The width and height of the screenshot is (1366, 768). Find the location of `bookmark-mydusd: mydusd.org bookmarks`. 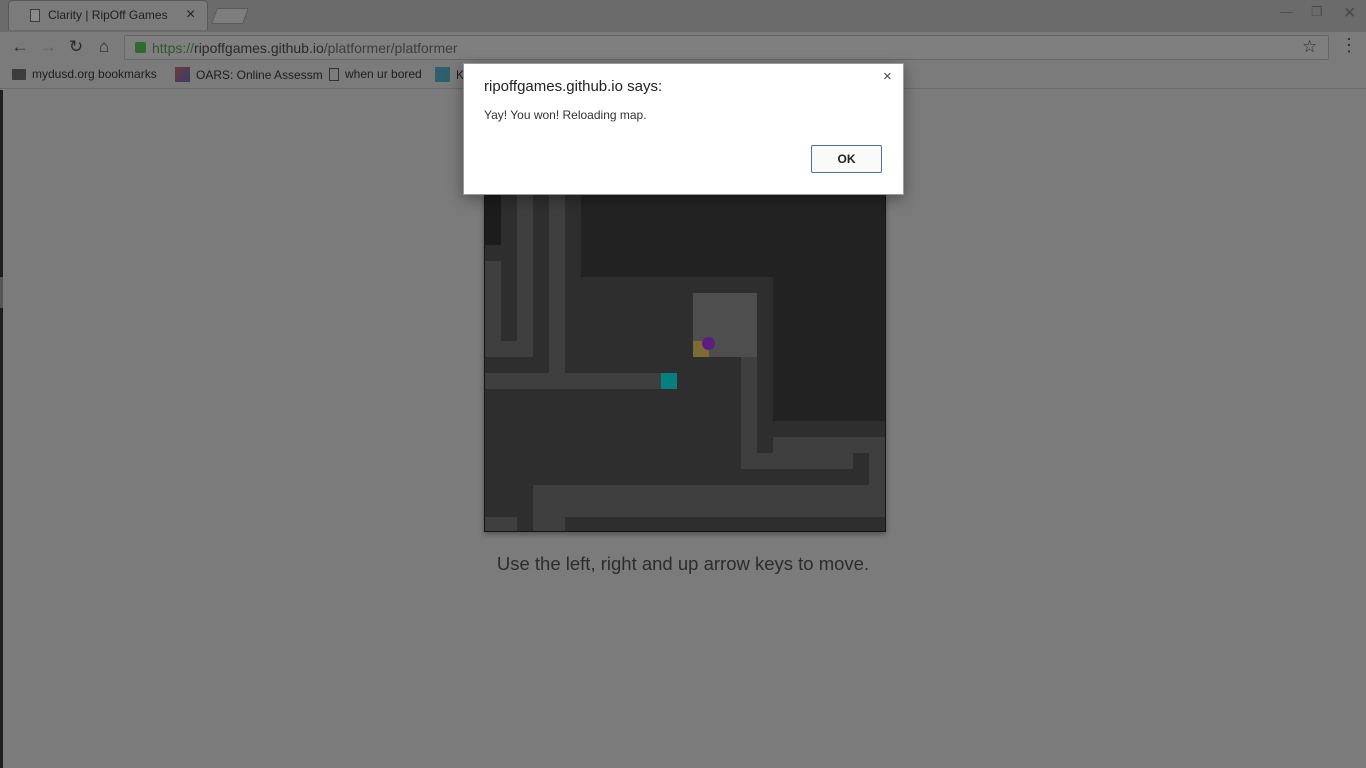

bookmark-mydusd: mydusd.org bookmarks is located at coordinates (84, 74).